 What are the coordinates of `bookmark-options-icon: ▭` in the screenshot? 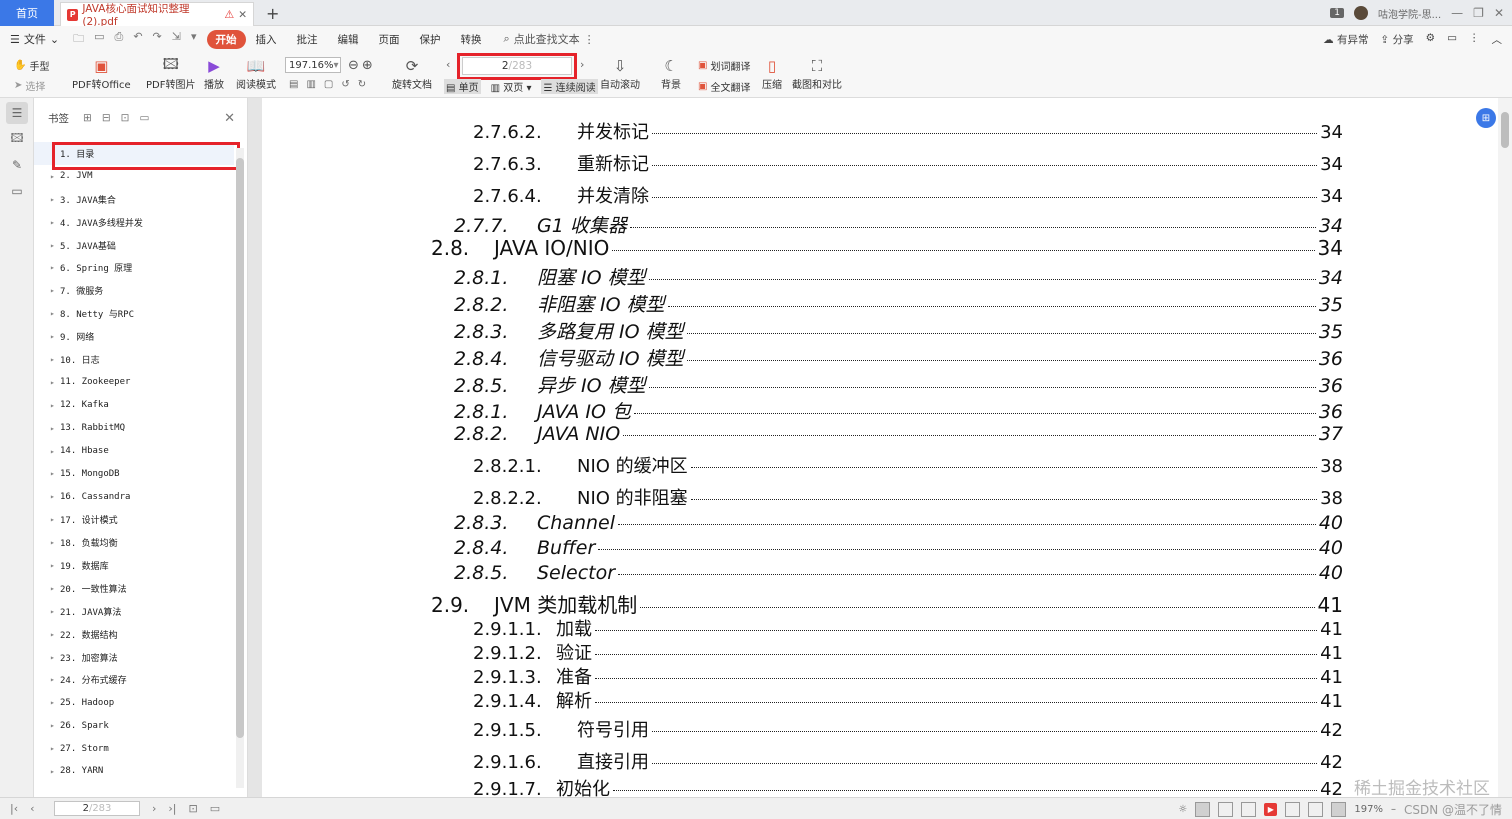 It's located at (144, 118).